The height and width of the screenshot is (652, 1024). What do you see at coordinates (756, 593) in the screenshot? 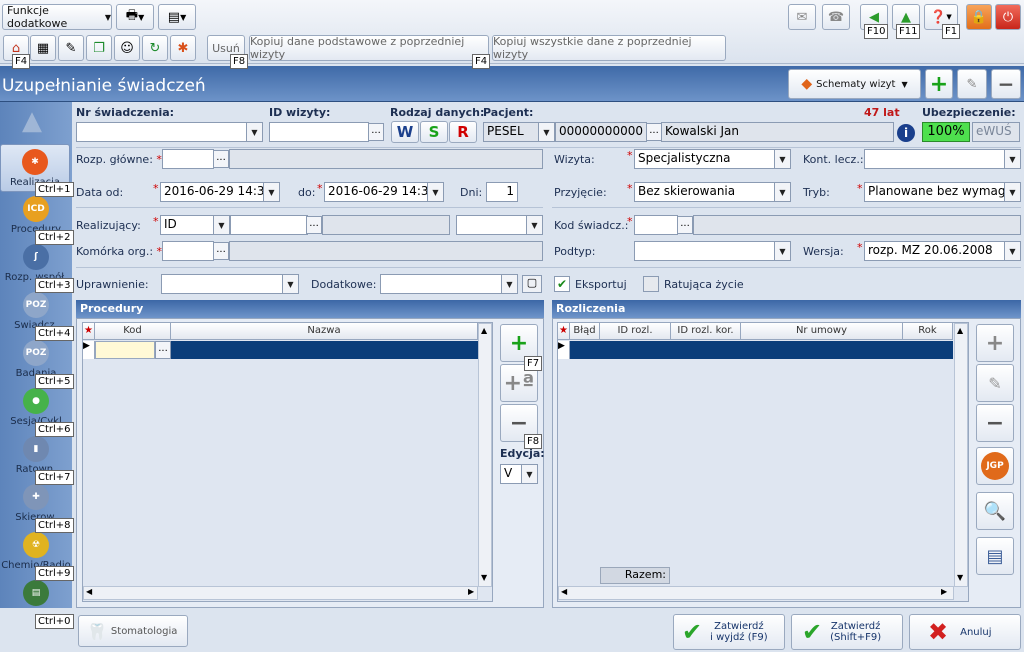
I see `rozliczenia-hscroll` at bounding box center [756, 593].